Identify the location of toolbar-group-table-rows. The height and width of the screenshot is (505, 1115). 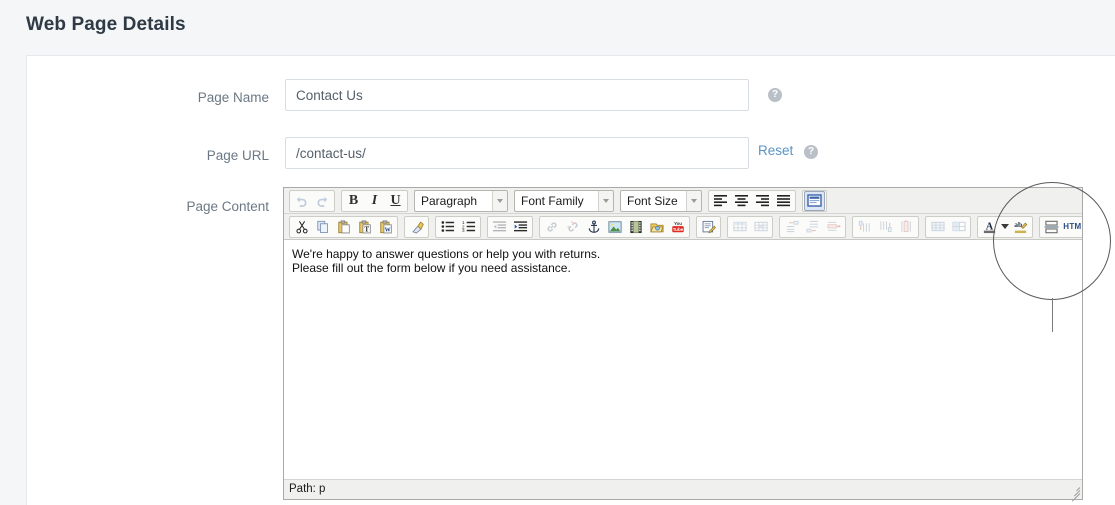
(812, 226).